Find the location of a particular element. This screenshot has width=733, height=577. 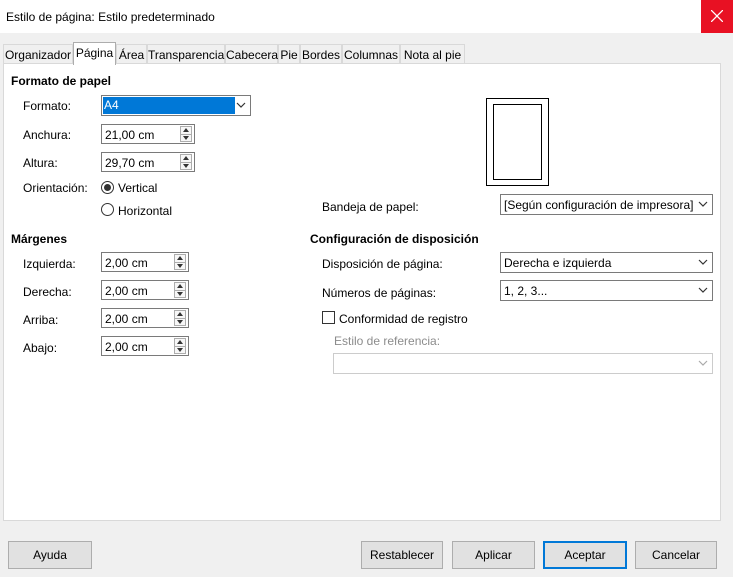

left-margin-stepper is located at coordinates (180, 262).